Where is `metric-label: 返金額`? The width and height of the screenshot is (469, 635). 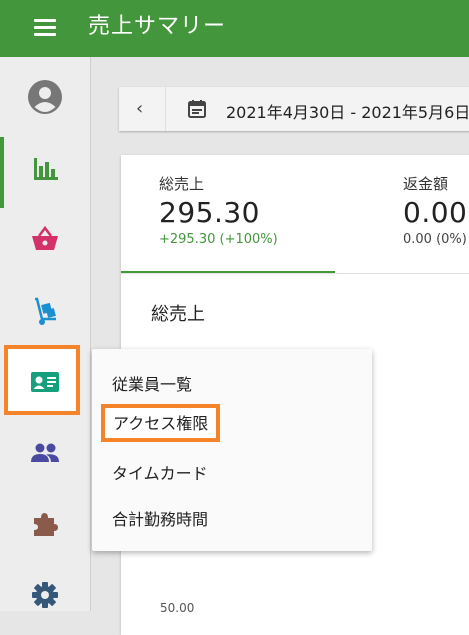 metric-label: 返金額 is located at coordinates (426, 184).